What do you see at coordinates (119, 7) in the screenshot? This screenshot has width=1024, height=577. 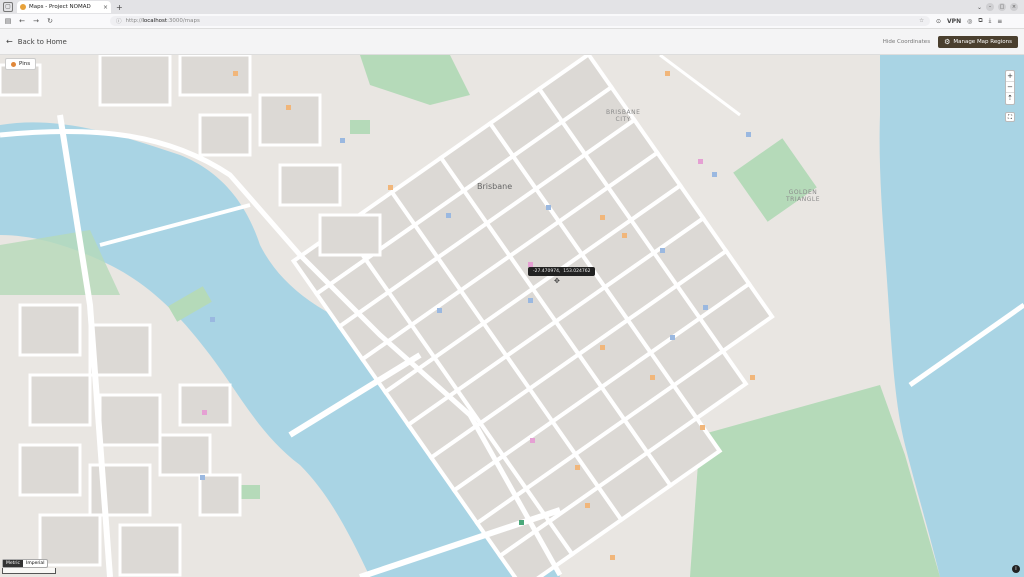 I see `new-tab-icon: +` at bounding box center [119, 7].